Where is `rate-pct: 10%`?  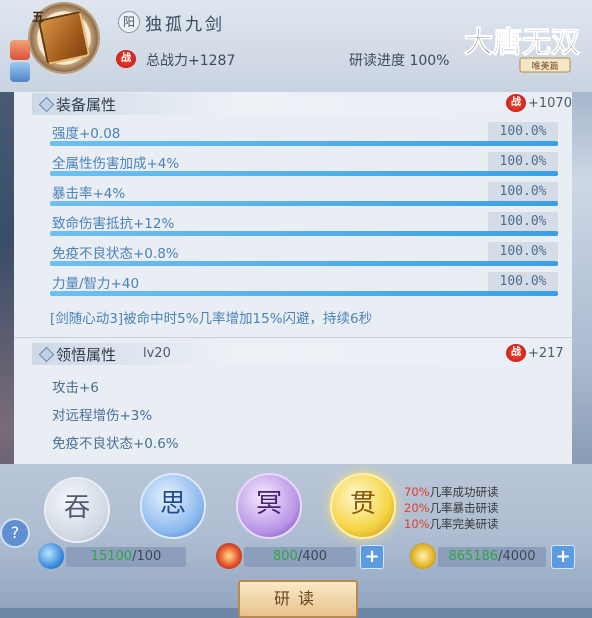 rate-pct: 10% is located at coordinates (417, 524).